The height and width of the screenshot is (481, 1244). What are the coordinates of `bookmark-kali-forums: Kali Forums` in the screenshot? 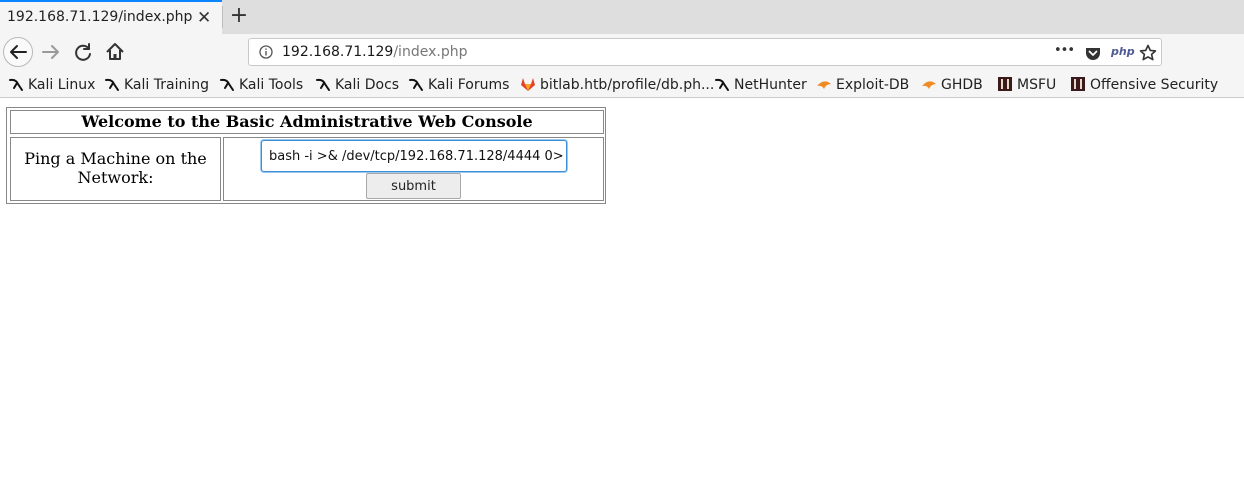 It's located at (458, 85).